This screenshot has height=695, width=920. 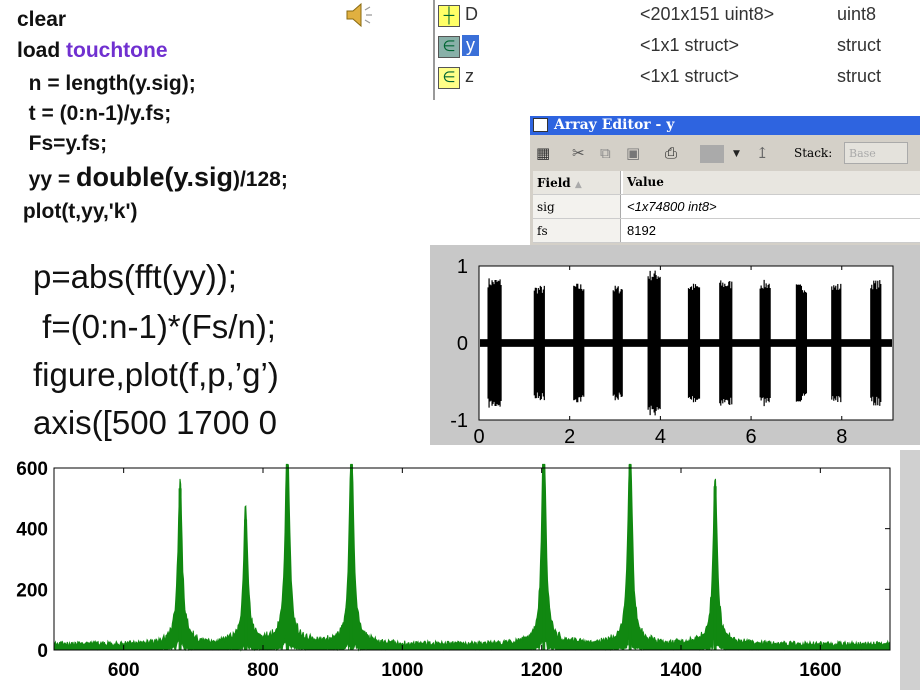 What do you see at coordinates (478, 435) in the screenshot?
I see `x-tick-label: 0` at bounding box center [478, 435].